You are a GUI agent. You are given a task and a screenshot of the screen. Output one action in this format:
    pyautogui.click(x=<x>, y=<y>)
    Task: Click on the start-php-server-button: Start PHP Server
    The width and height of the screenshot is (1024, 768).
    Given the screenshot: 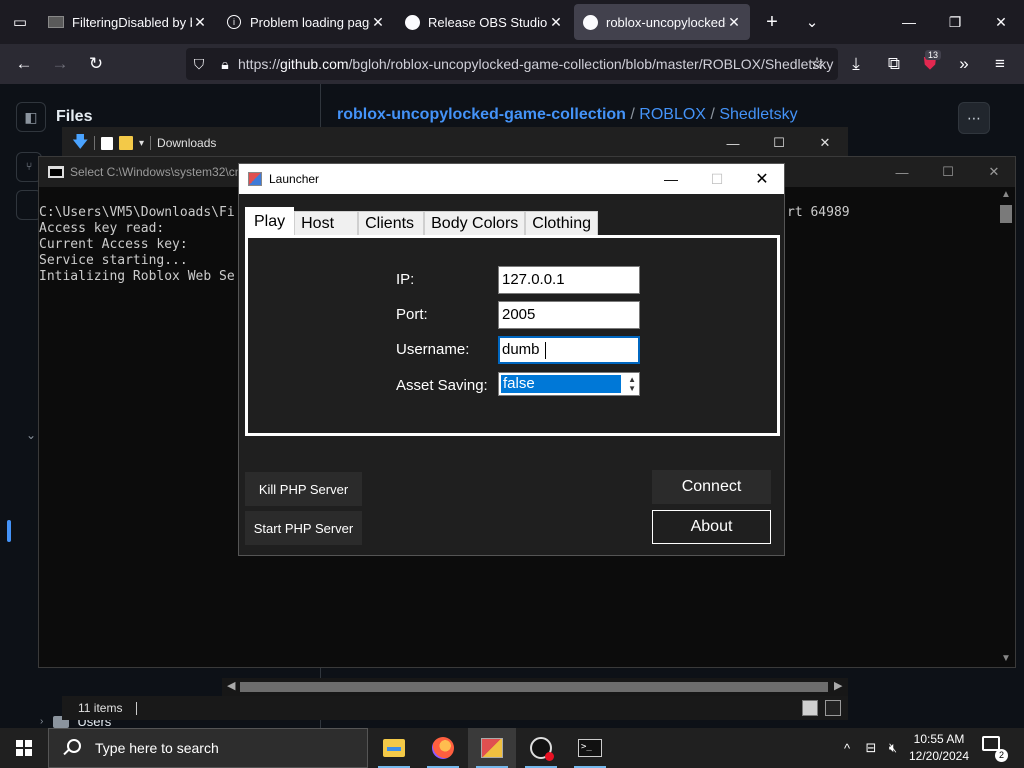 What is the action you would take?
    pyautogui.click(x=303, y=528)
    